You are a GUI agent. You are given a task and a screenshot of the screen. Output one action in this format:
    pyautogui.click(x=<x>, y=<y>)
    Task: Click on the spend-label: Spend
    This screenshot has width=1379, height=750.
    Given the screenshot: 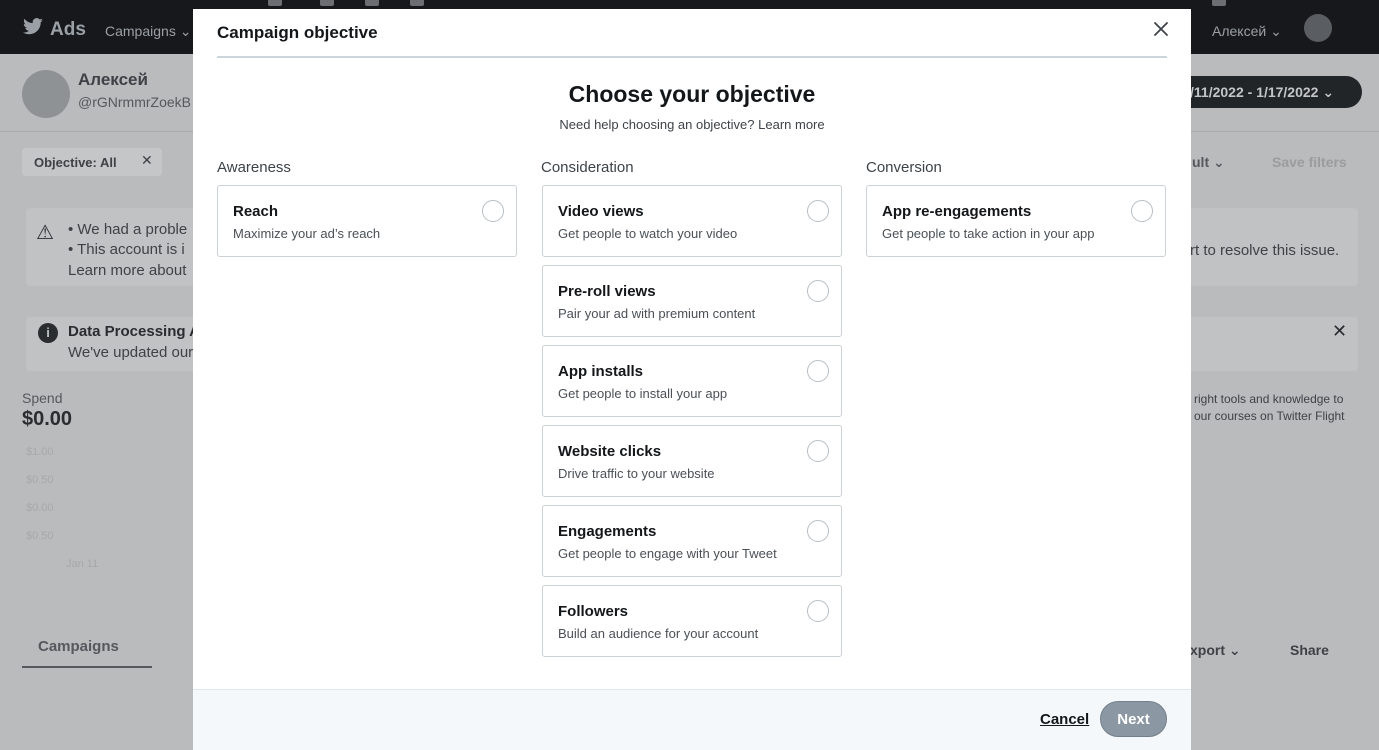 What is the action you would take?
    pyautogui.click(x=42, y=398)
    